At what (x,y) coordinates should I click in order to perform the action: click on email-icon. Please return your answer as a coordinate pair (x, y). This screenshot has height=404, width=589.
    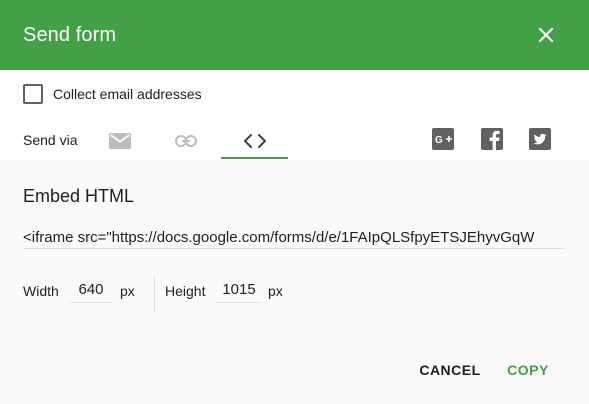
    Looking at the image, I should click on (120, 141).